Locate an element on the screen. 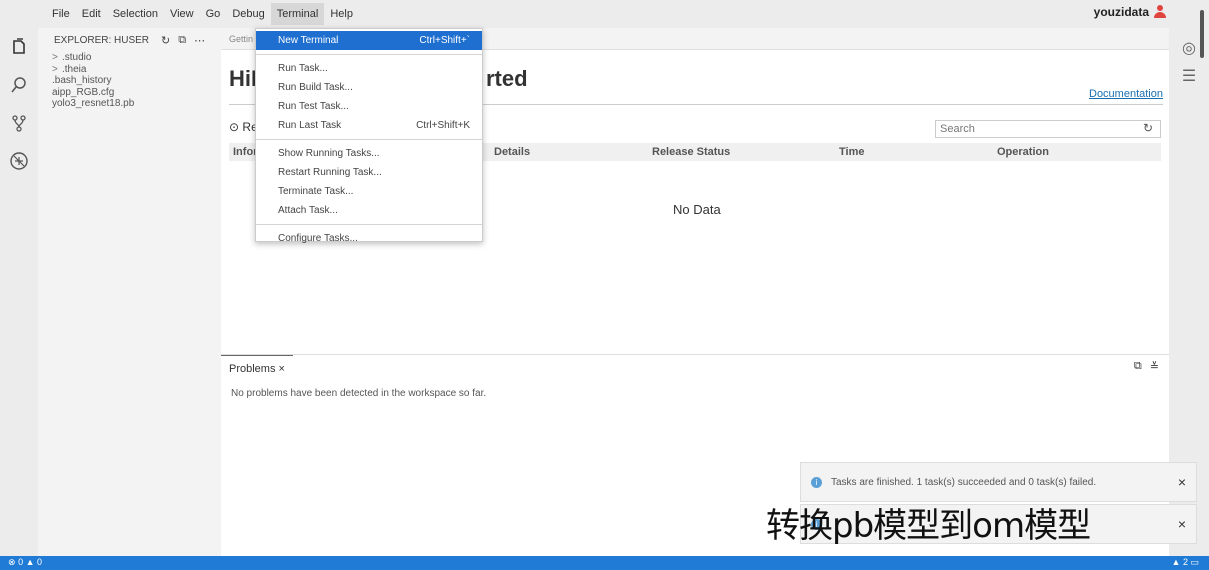  files-icon is located at coordinates (19, 47).